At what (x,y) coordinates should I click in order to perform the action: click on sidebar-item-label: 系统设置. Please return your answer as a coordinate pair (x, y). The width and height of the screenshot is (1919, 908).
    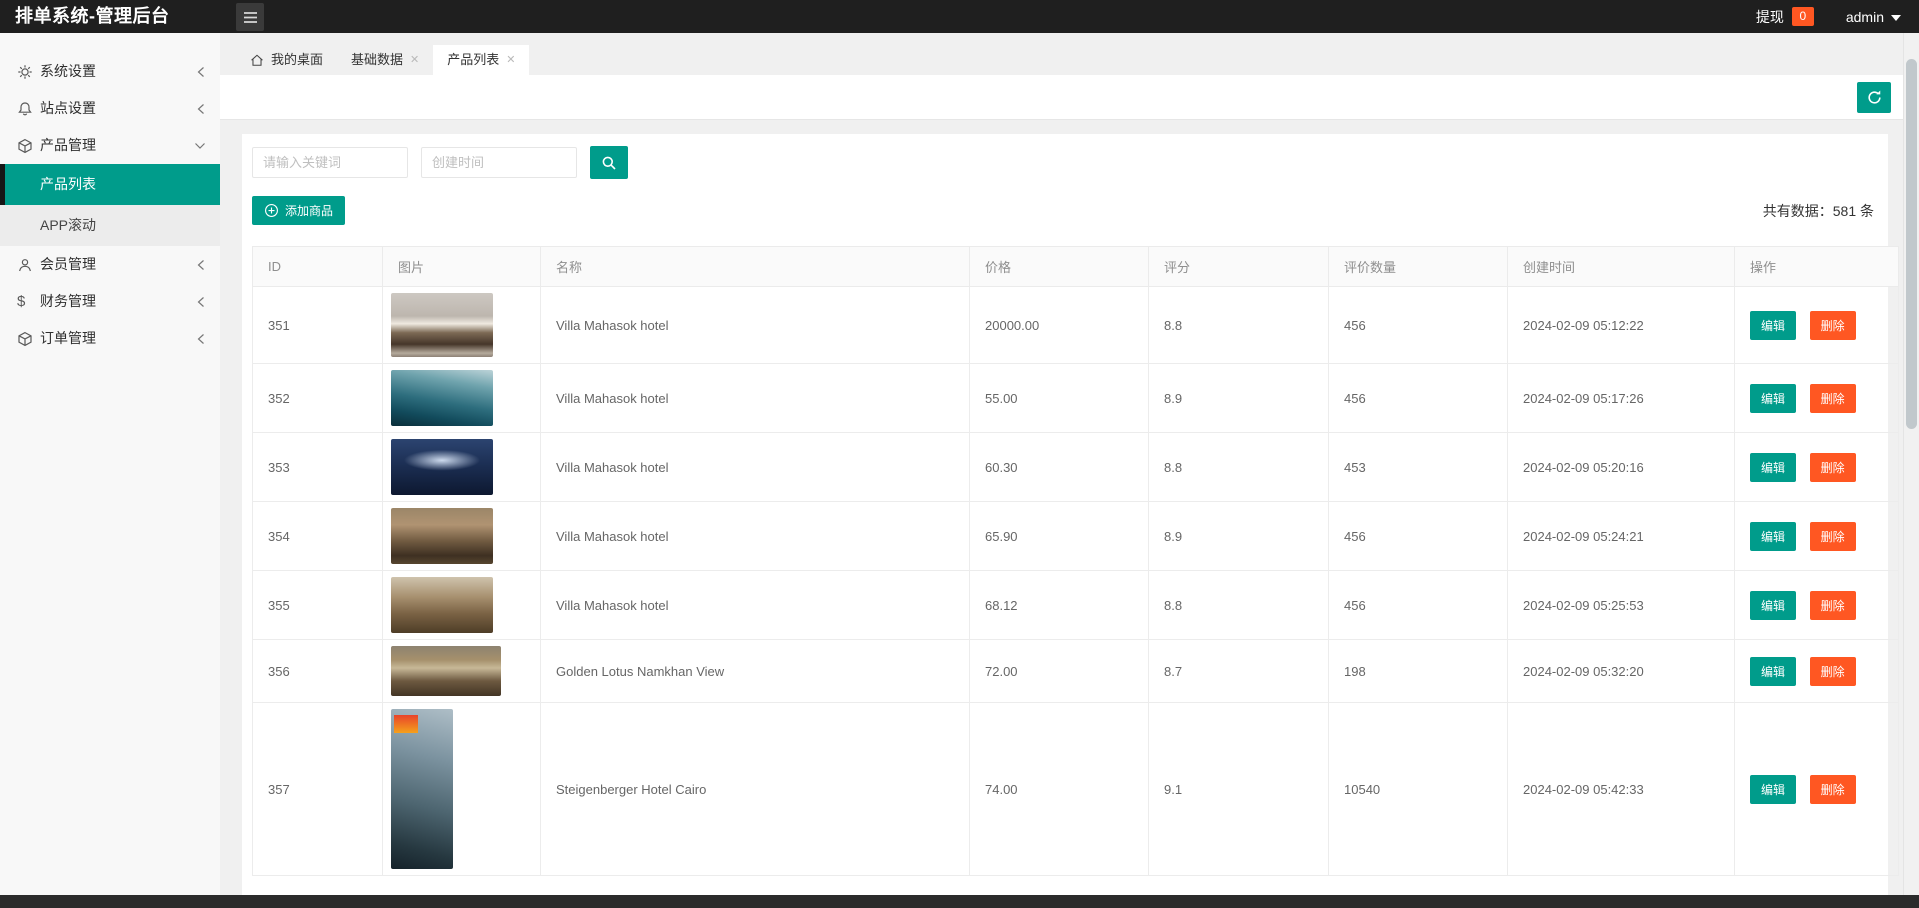
    Looking at the image, I should click on (68, 71).